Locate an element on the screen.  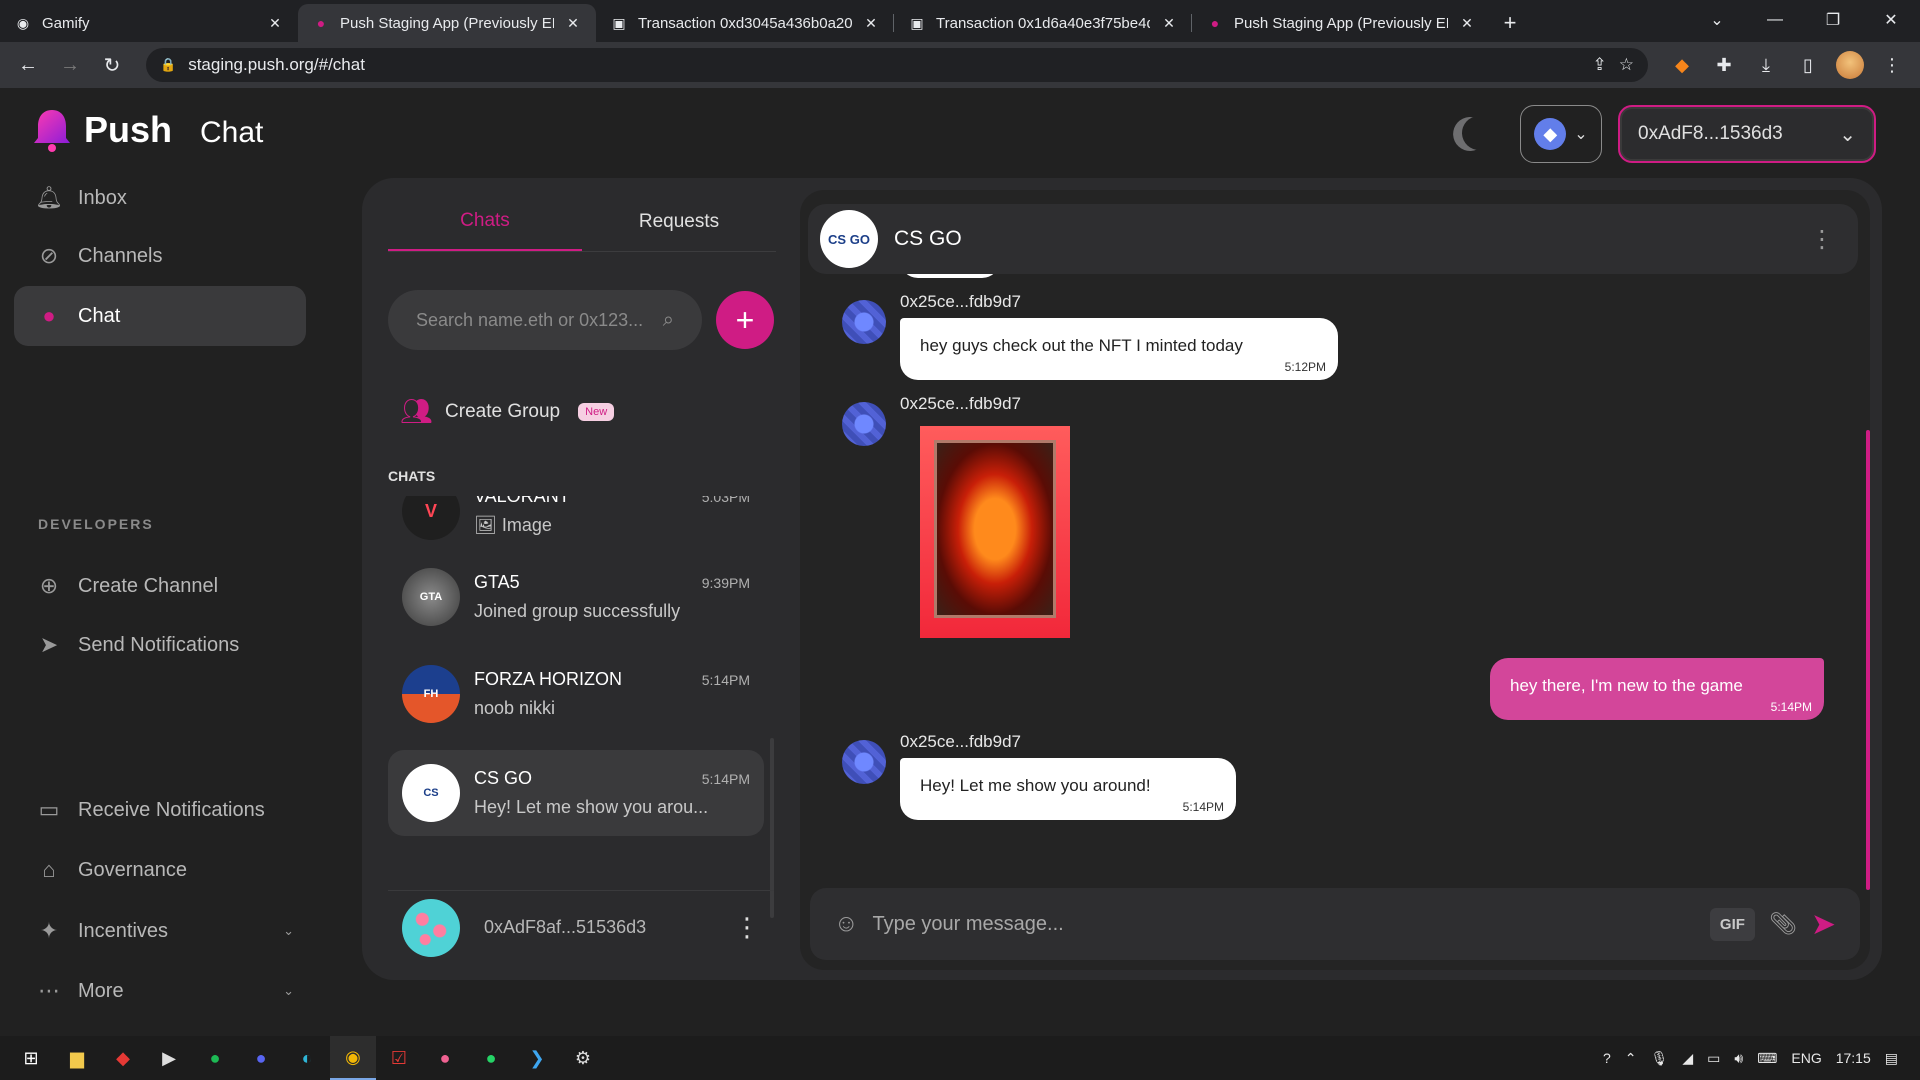
nft-image-message is located at coordinates (995, 532).